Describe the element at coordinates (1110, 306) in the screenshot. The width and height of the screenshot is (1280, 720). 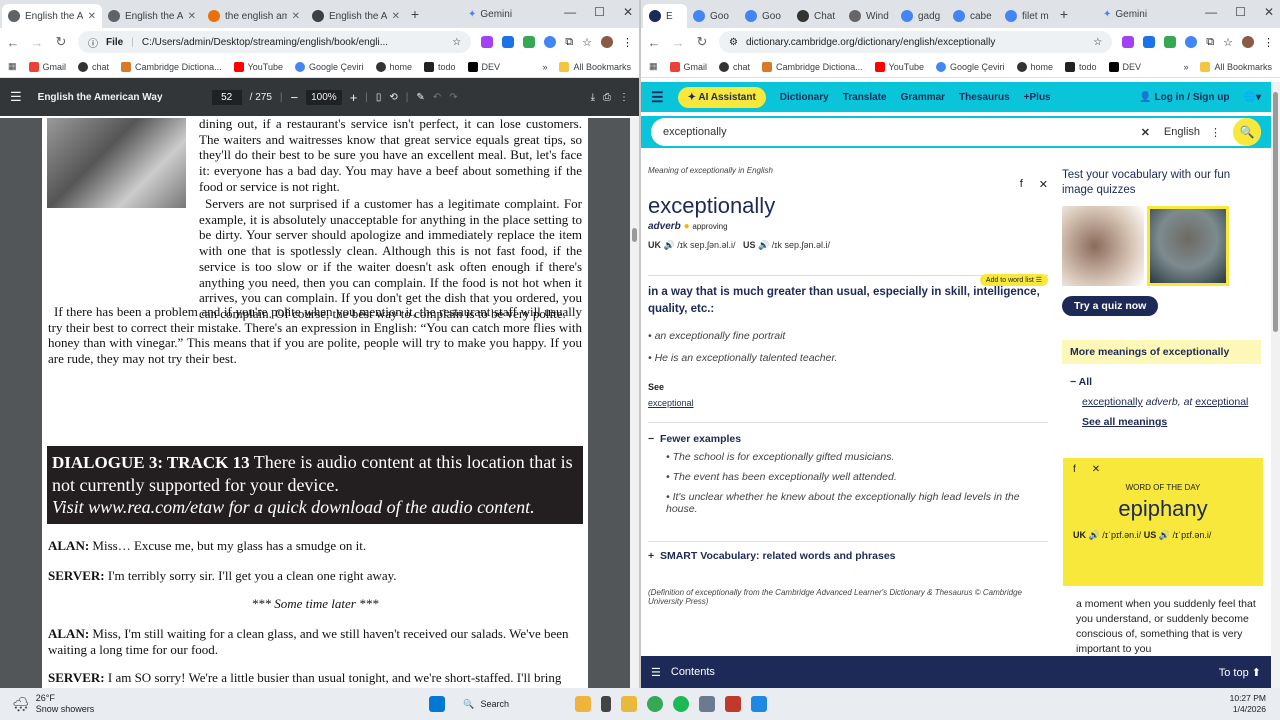
I see `try-quiz-button: Try a quiz now` at that location.